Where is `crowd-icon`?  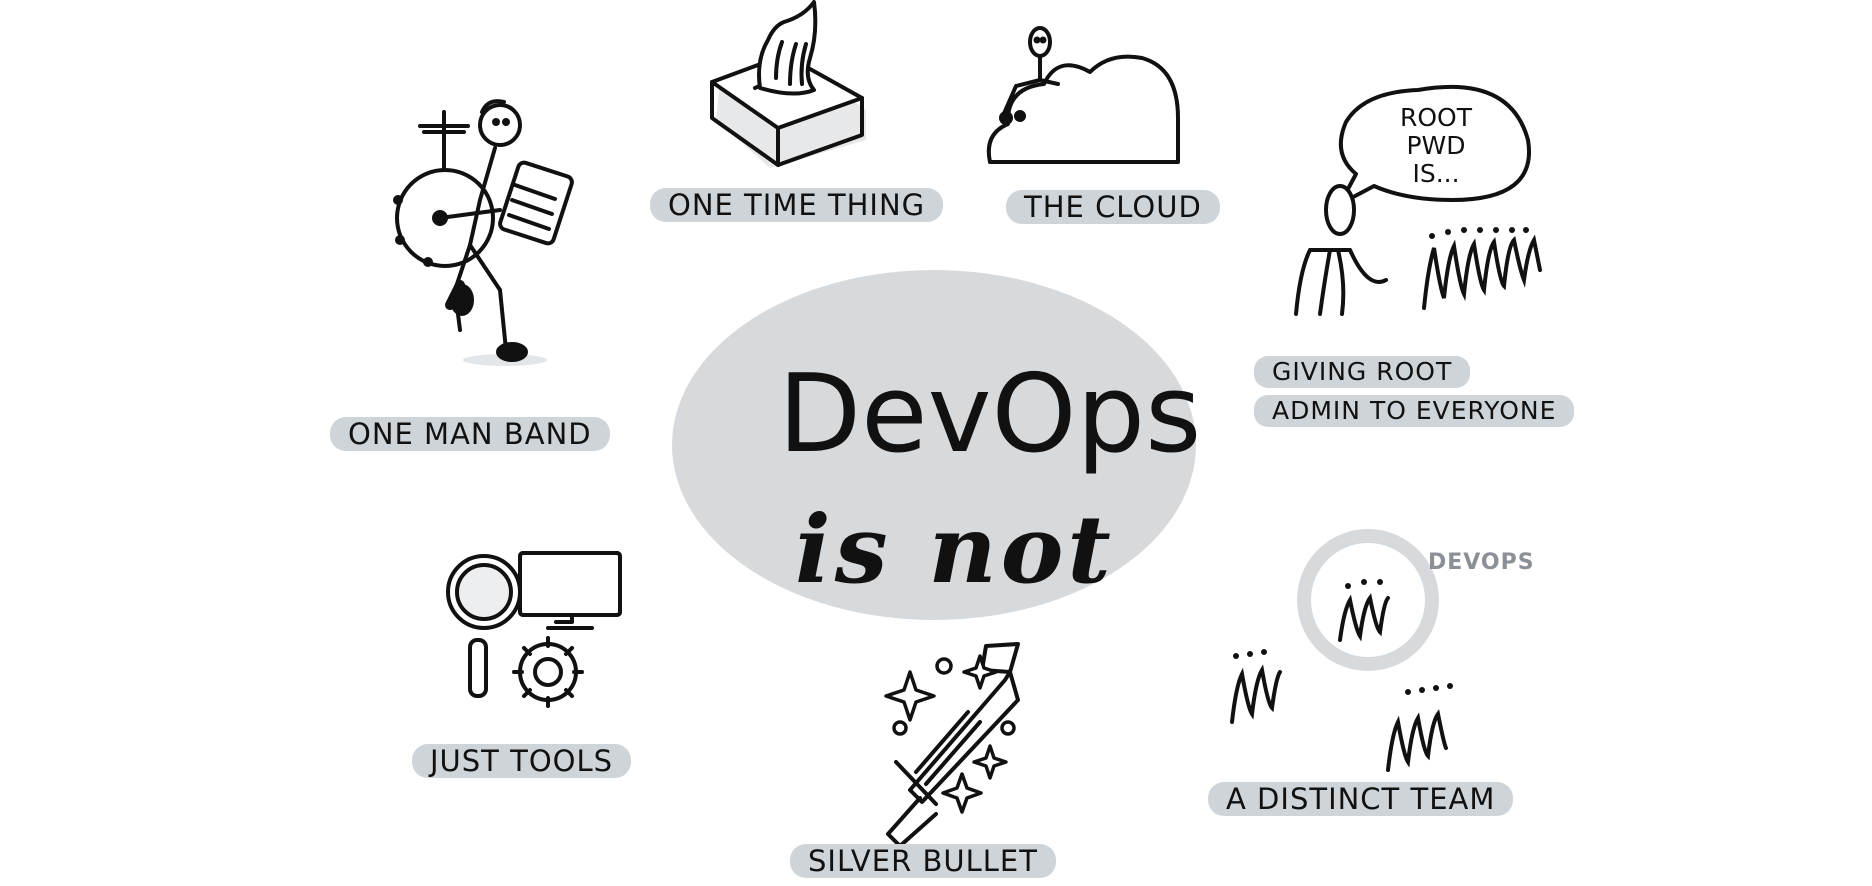 crowd-icon is located at coordinates (1482, 268).